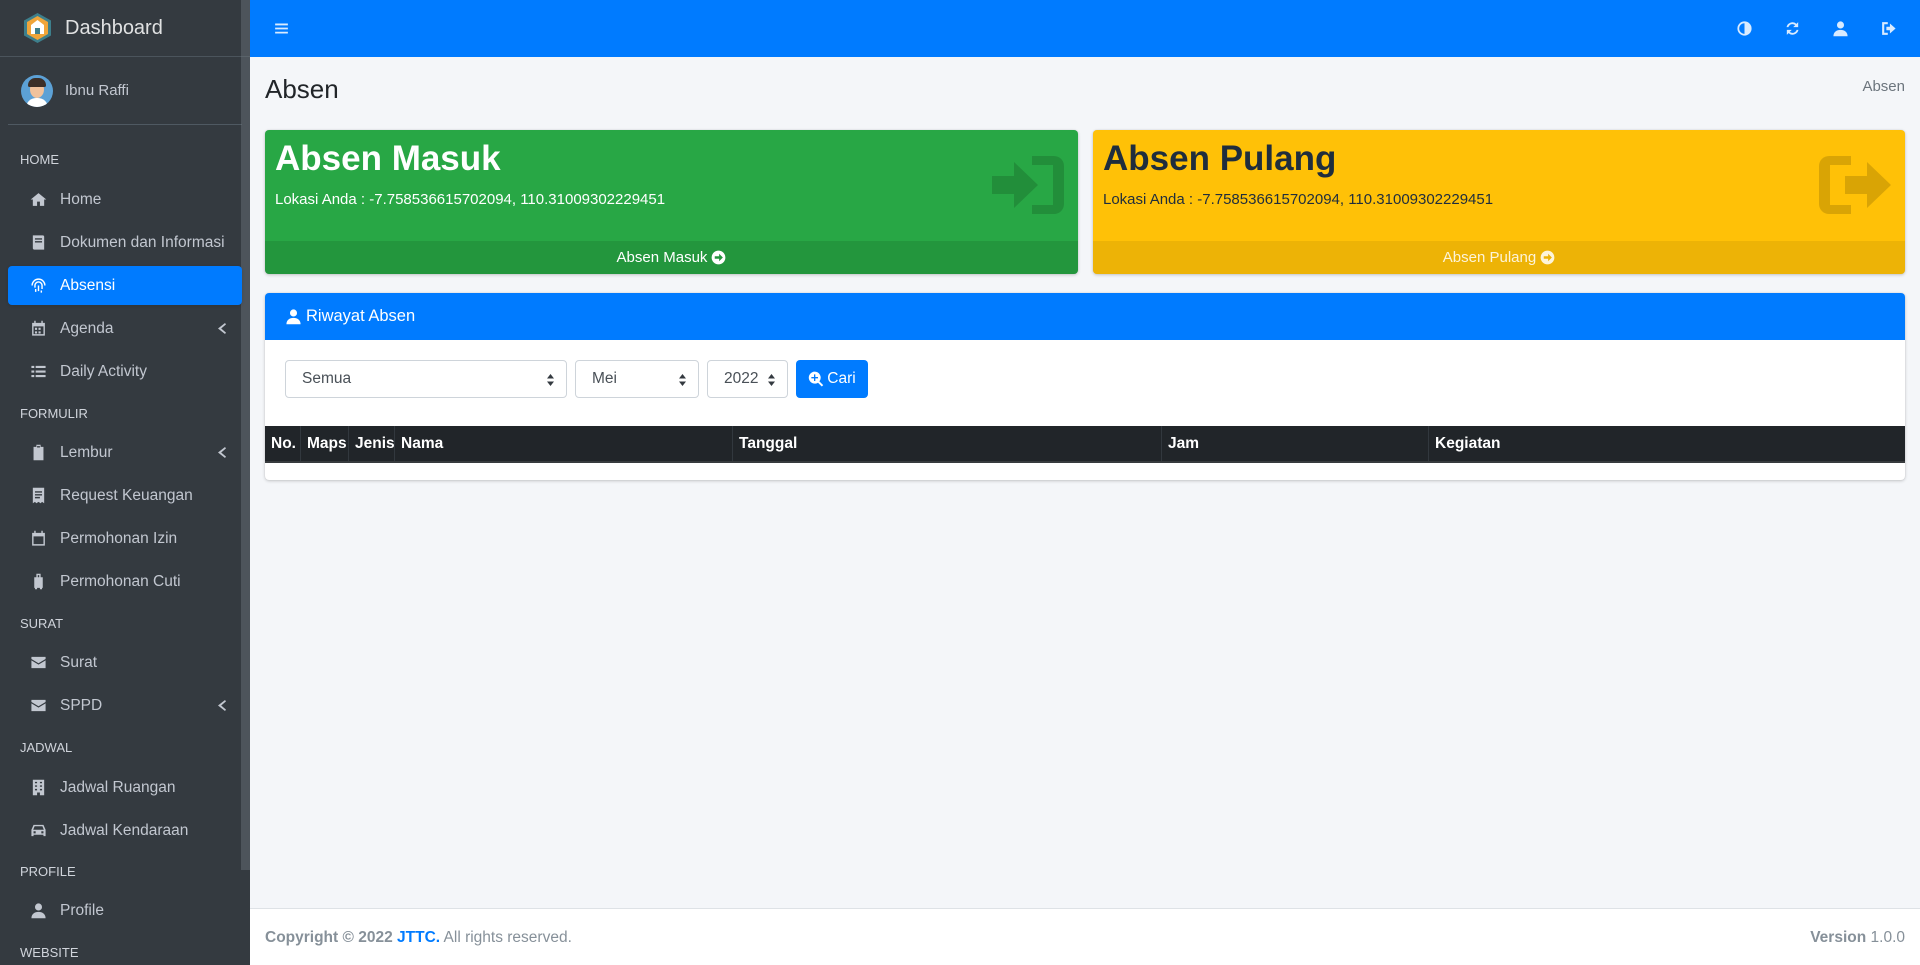  What do you see at coordinates (38, 329) in the screenshot?
I see `calendar-icon` at bounding box center [38, 329].